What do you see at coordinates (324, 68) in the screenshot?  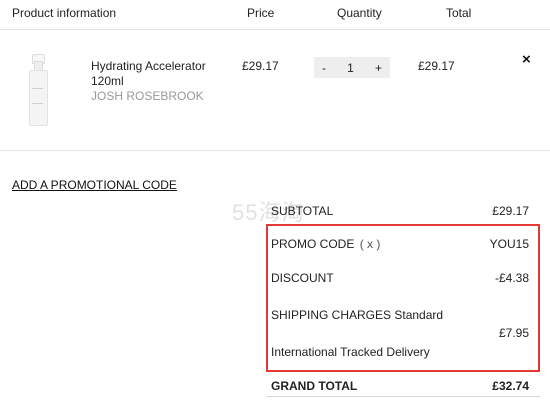 I see `decrease-quantity-button: -` at bounding box center [324, 68].